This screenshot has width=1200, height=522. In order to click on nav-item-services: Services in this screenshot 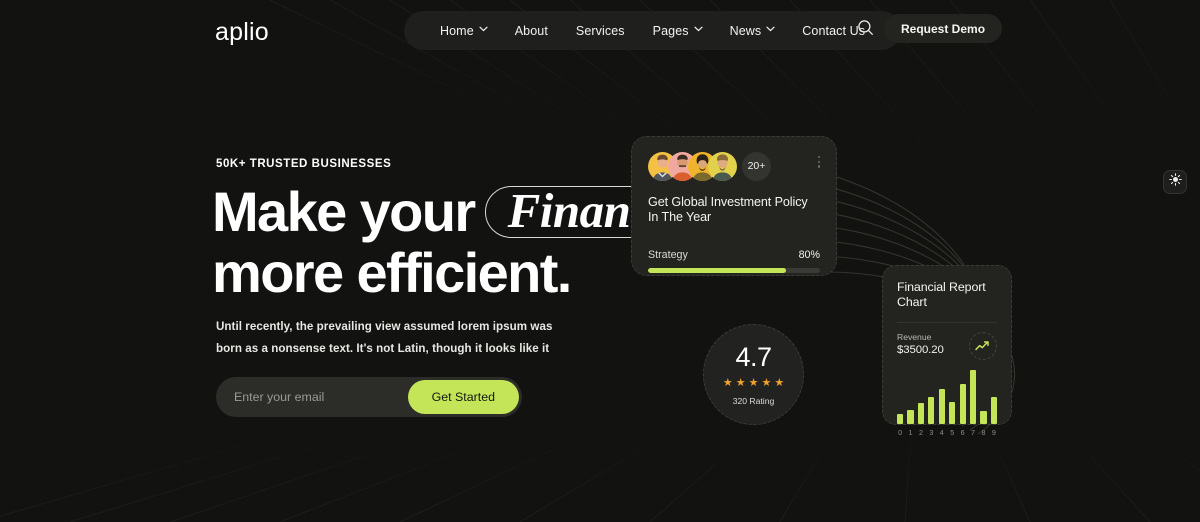, I will do `click(600, 31)`.